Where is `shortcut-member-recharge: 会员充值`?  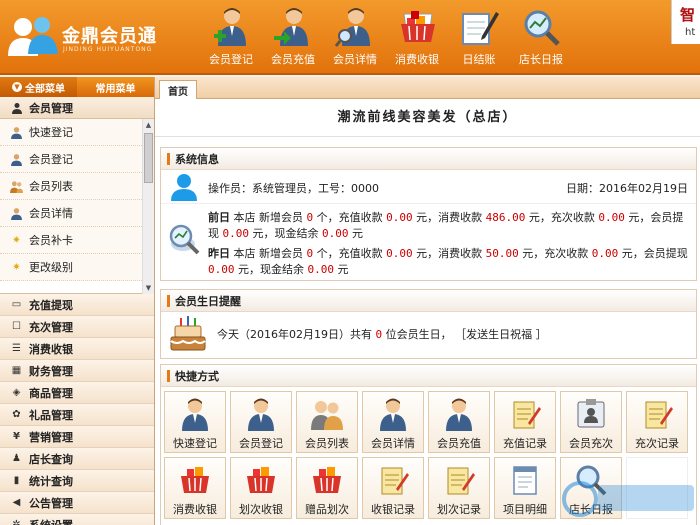 shortcut-member-recharge: 会员充值 is located at coordinates (459, 422).